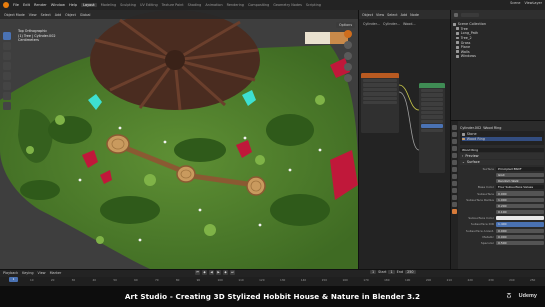 The height and width of the screenshot is (307, 545). What do you see at coordinates (197, 272) in the screenshot?
I see `jump-start-icon: ⏮` at bounding box center [197, 272].